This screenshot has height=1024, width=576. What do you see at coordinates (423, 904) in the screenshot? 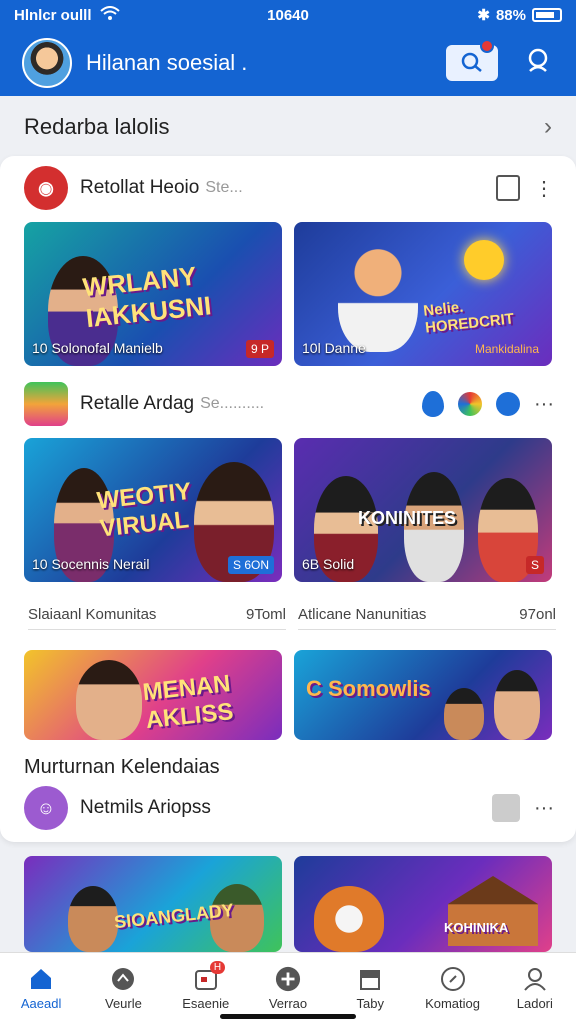
I see `thumbnail-8: KOHINIKA` at bounding box center [423, 904].